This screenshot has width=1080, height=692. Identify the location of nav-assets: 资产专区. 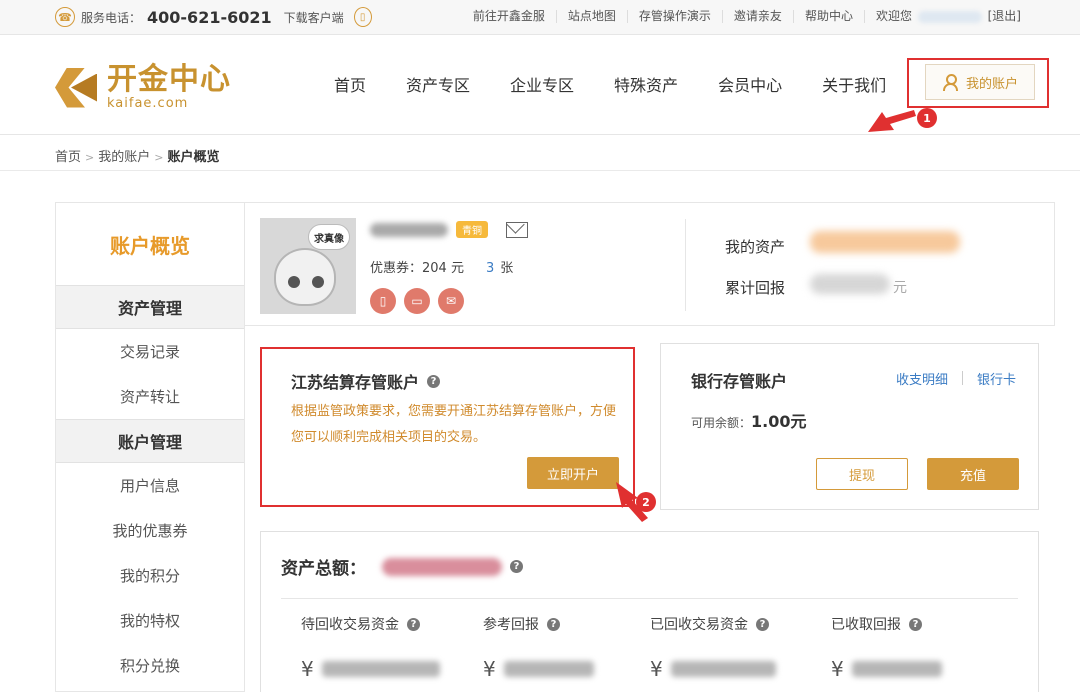
(438, 84).